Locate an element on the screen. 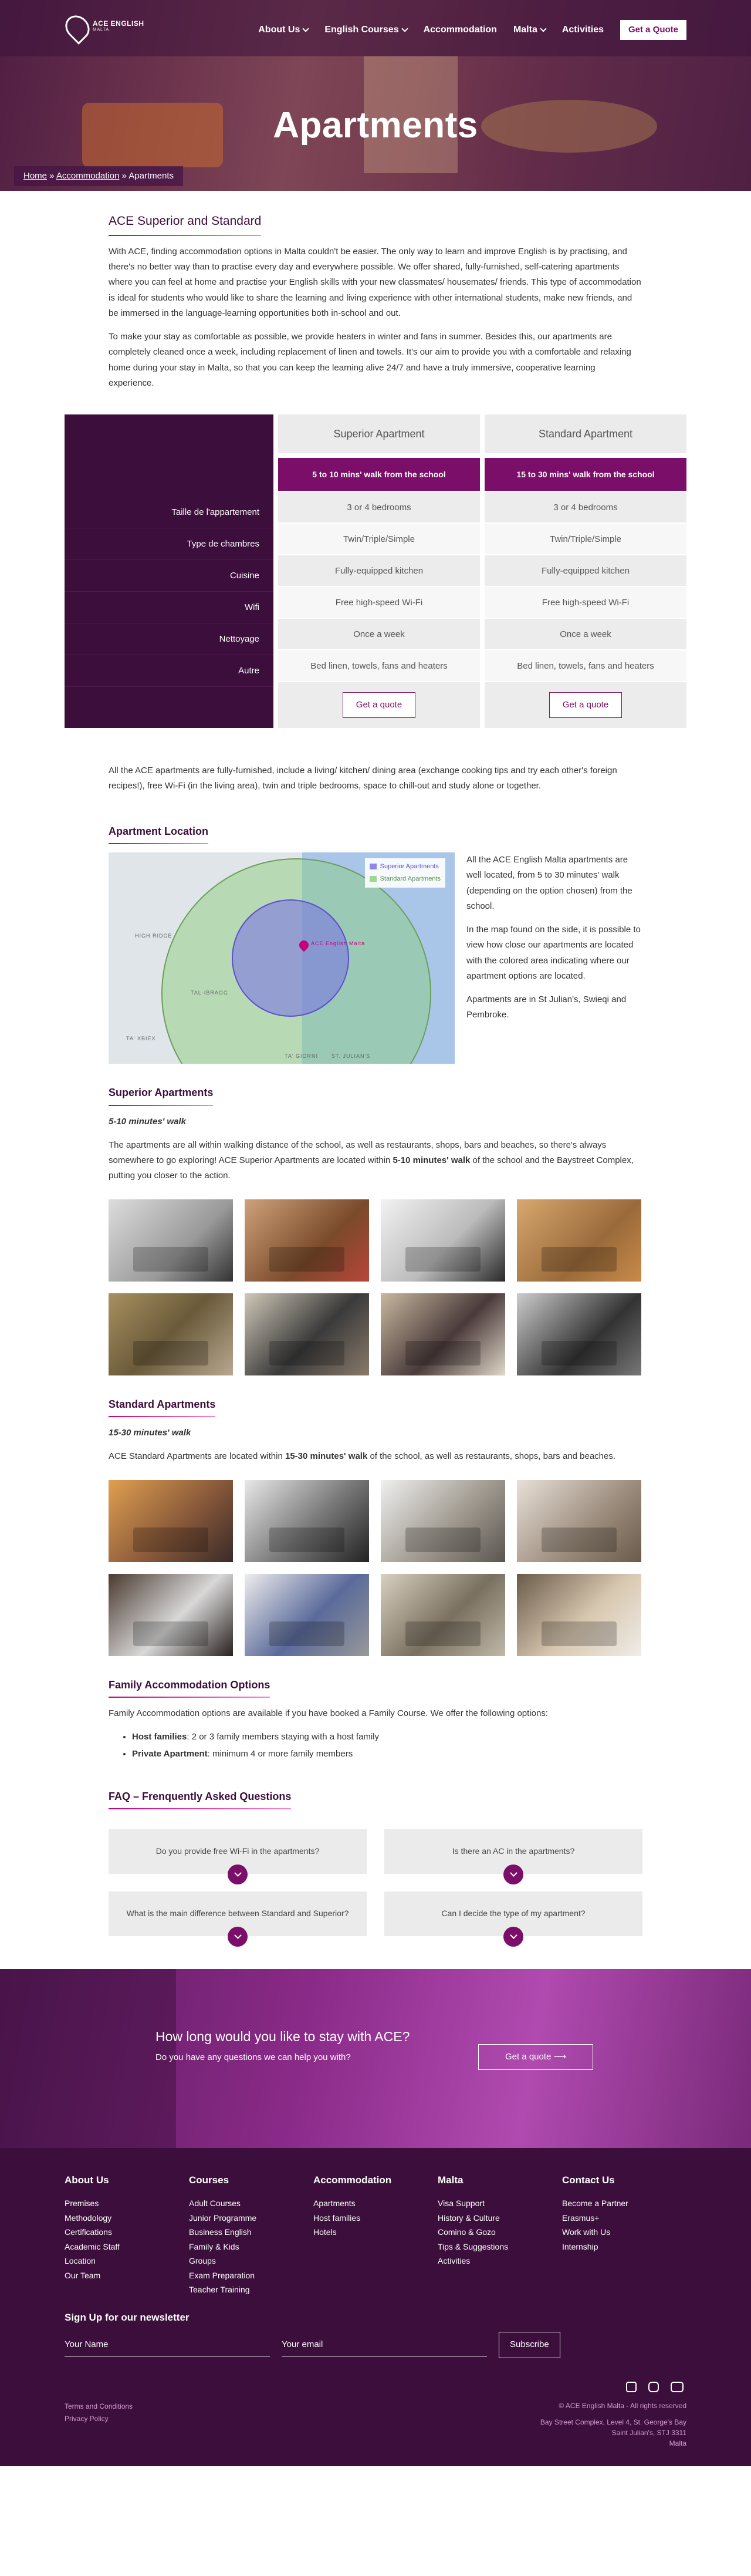 This screenshot has width=751, height=2576. footer-link: Host families is located at coordinates (375, 2218).